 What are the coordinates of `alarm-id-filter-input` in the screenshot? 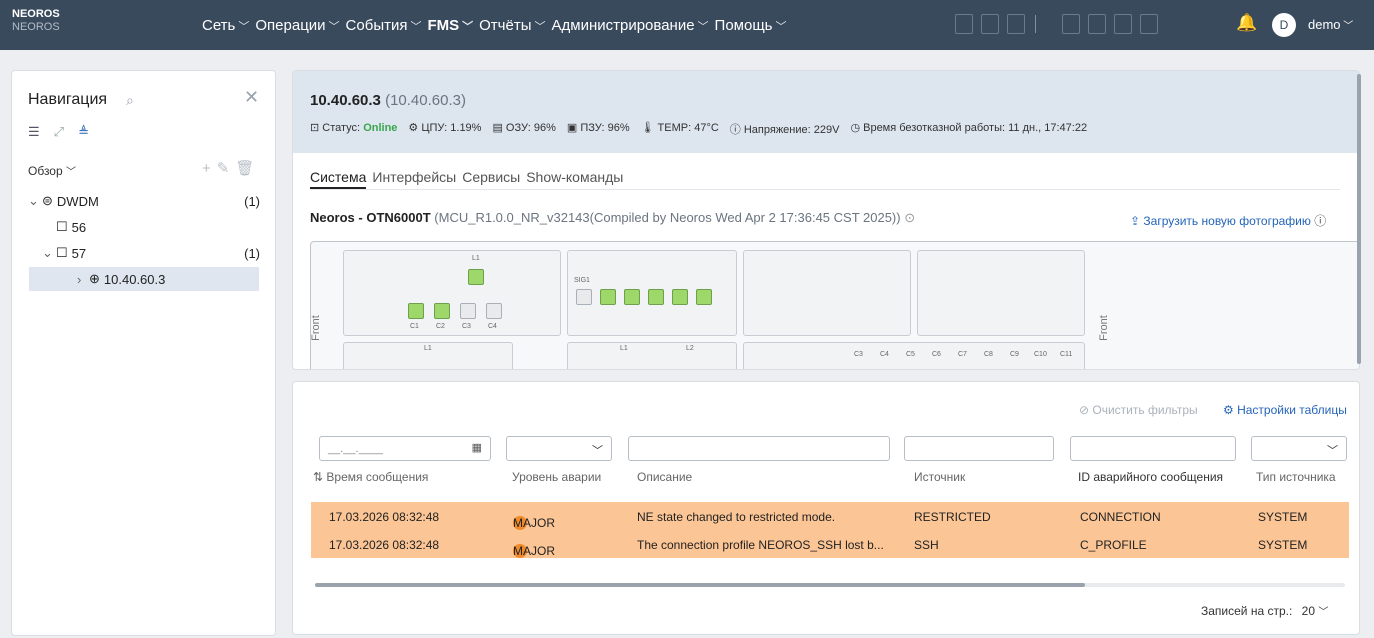 It's located at (1153, 448).